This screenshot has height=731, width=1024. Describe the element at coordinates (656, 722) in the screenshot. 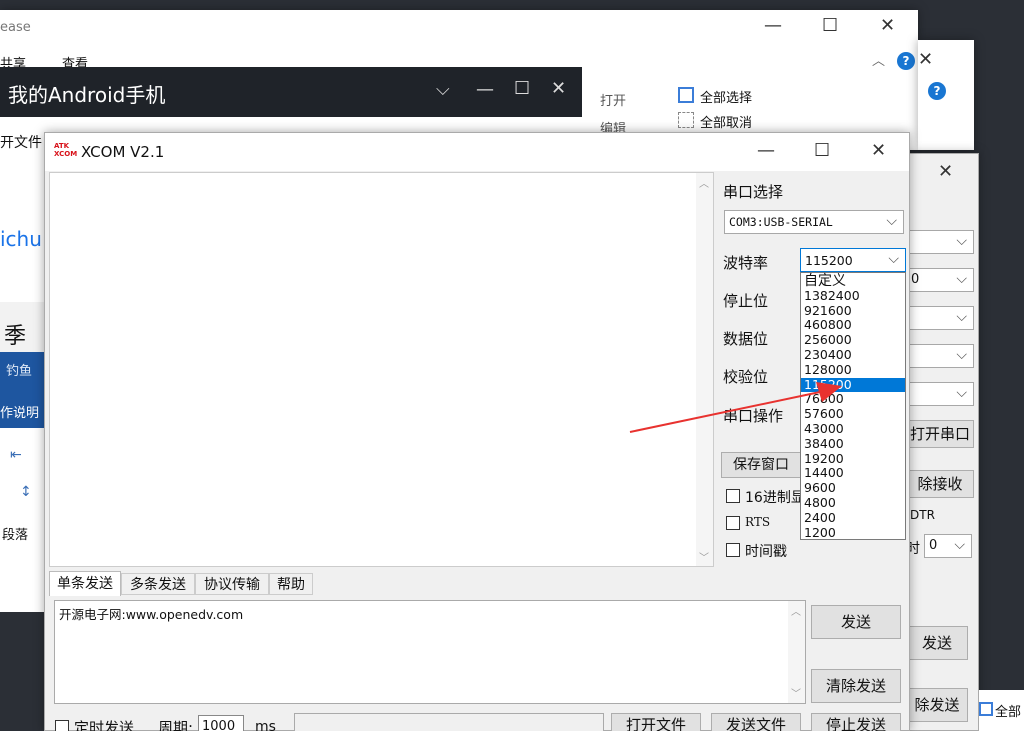

I see `open-file-button: 打开文件` at that location.